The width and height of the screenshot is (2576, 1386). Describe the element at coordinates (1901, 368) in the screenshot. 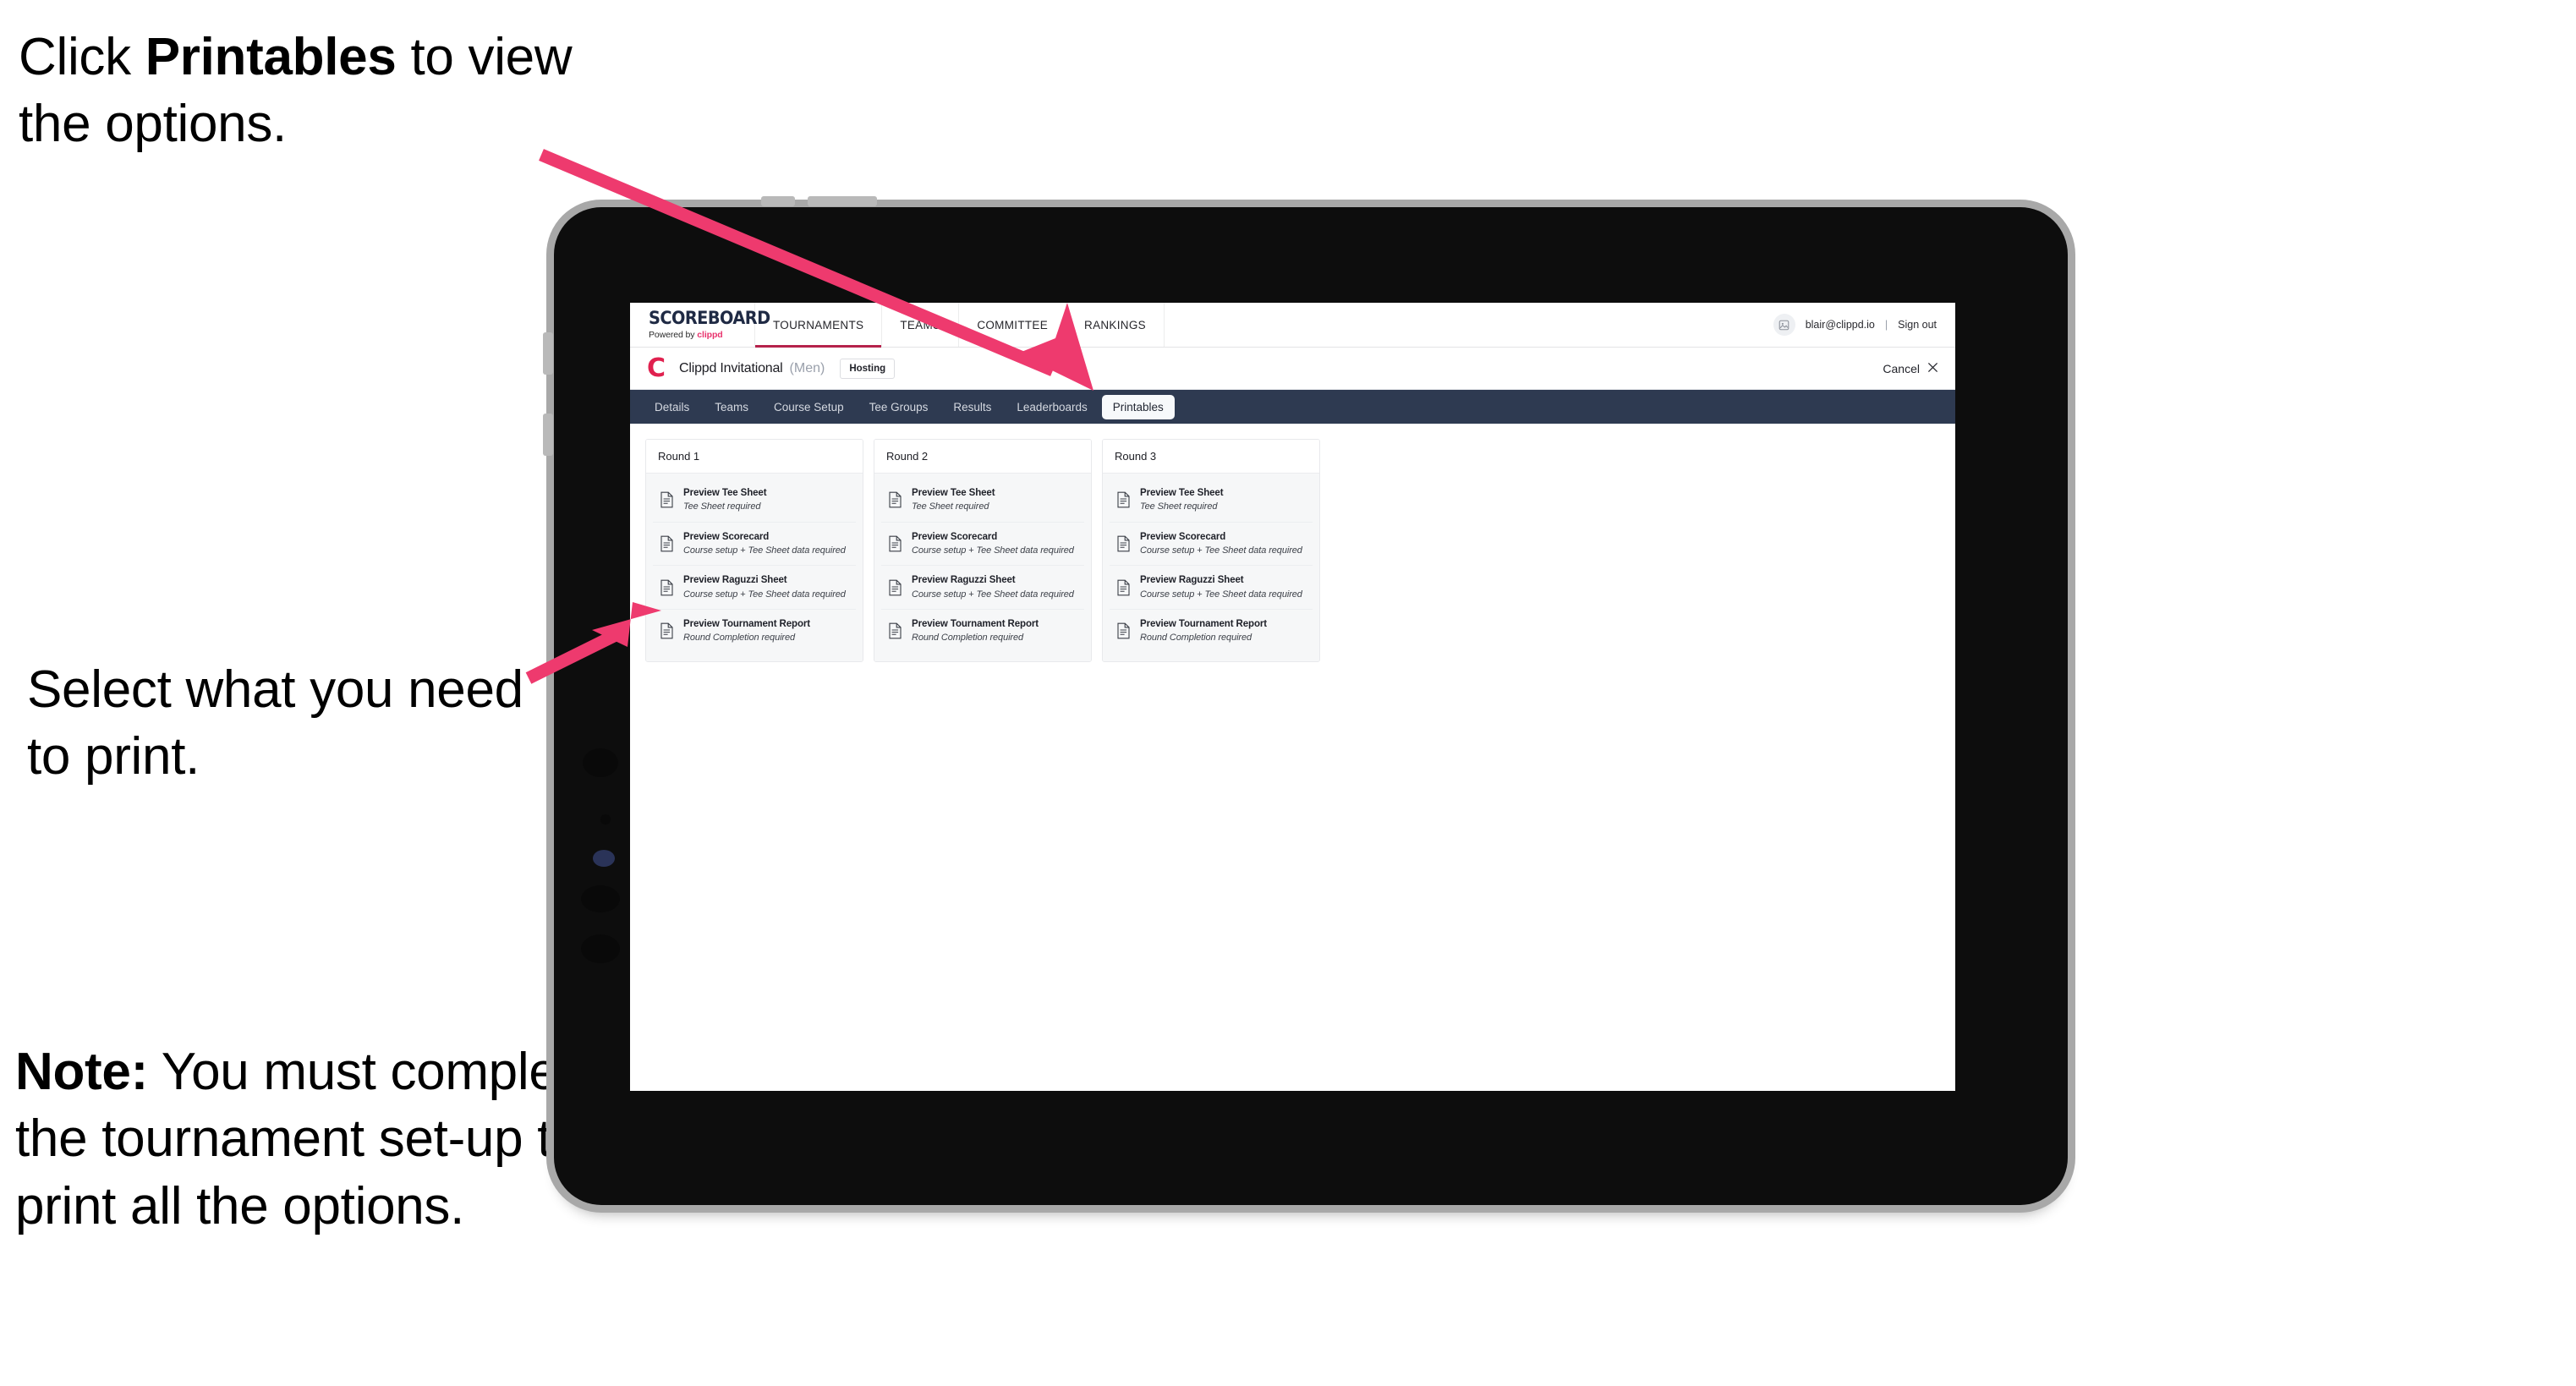

I see `cancel-label: Cancel` at that location.